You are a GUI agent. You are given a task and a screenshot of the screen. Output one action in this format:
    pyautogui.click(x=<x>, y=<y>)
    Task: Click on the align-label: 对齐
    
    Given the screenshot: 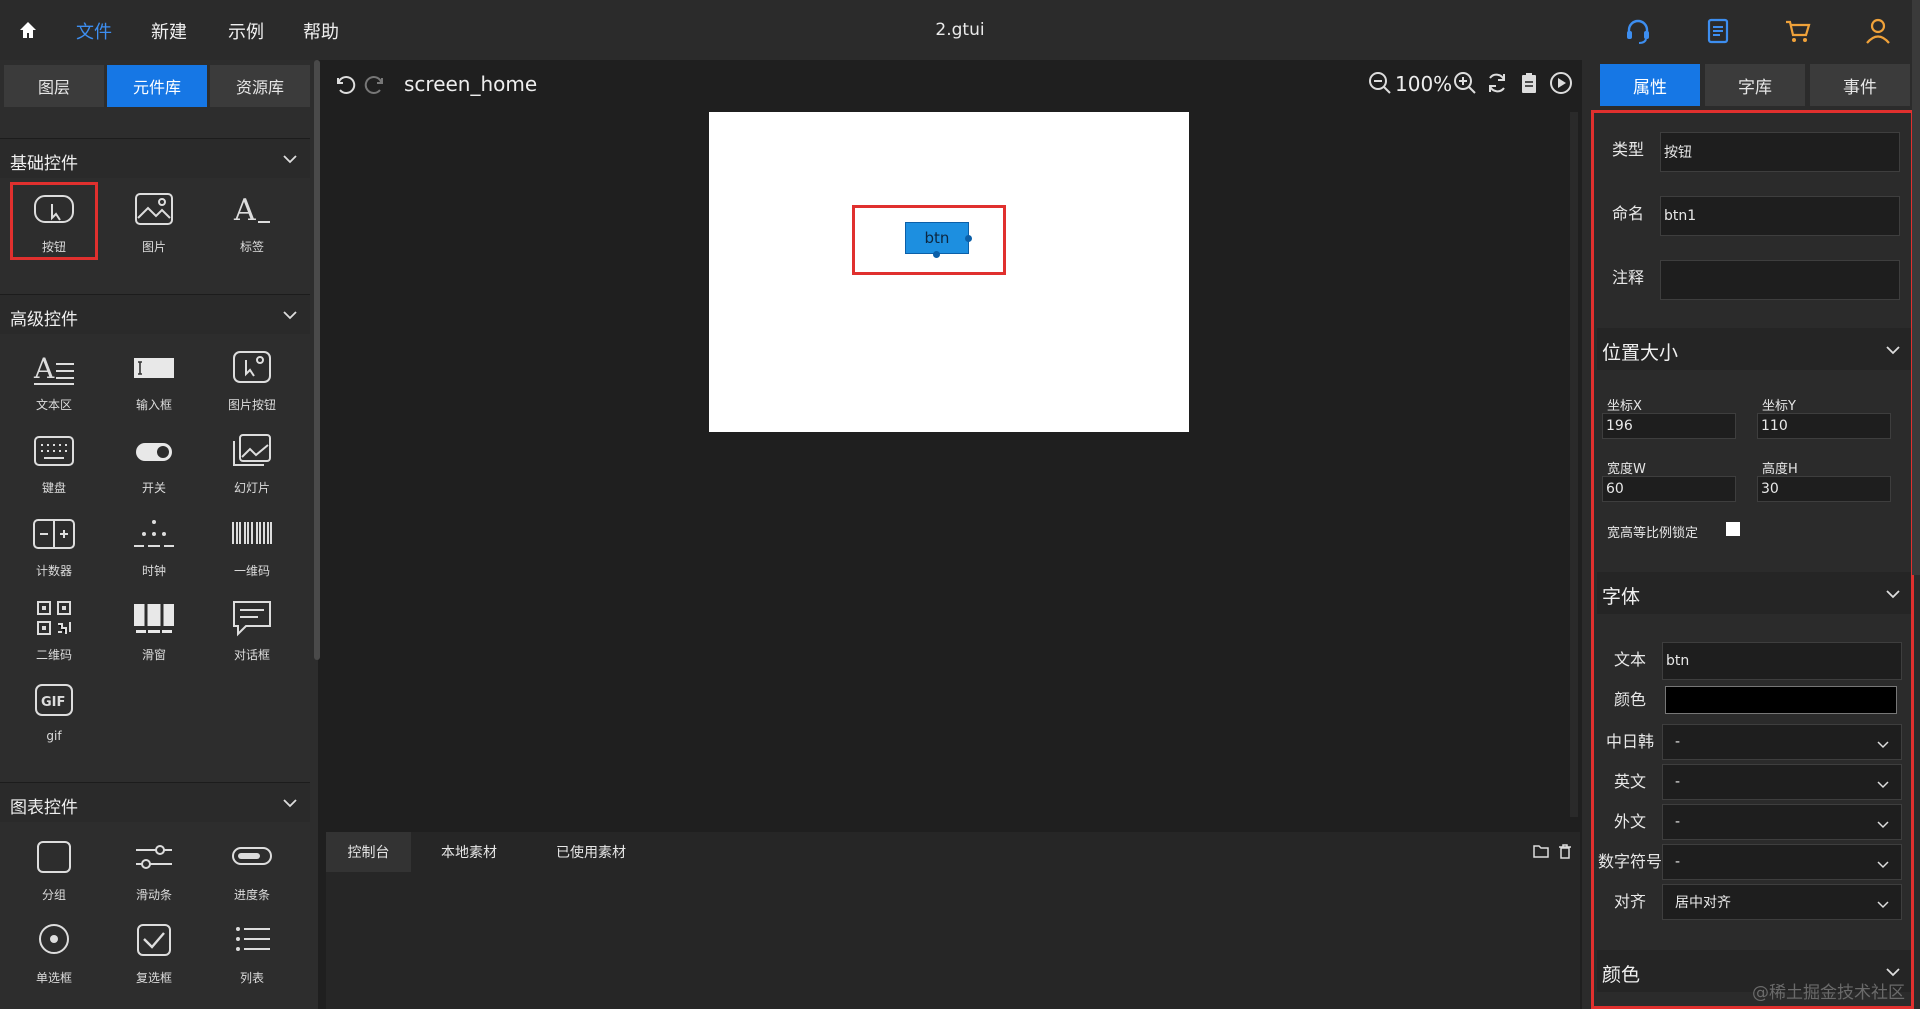 What is the action you would take?
    pyautogui.click(x=1630, y=901)
    